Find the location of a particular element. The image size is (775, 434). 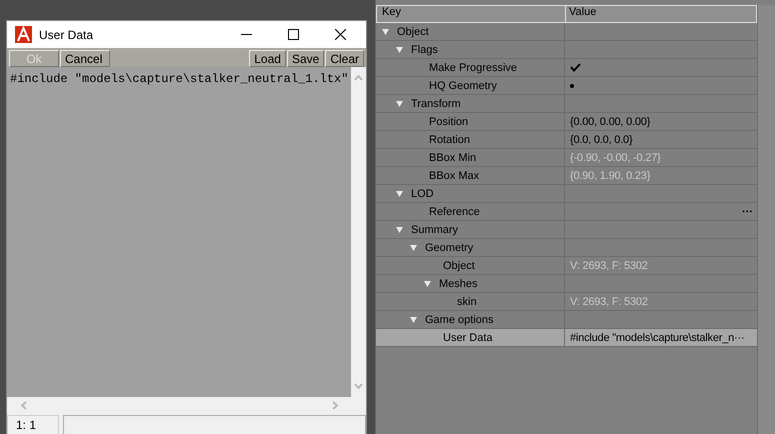

group-label: LOD is located at coordinates (422, 194).